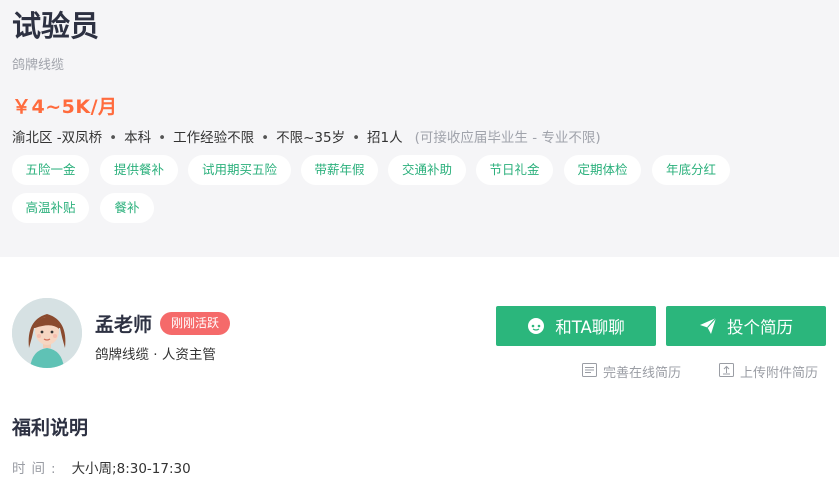  Describe the element at coordinates (602, 170) in the screenshot. I see `benefit-tag: 定期体检` at that location.